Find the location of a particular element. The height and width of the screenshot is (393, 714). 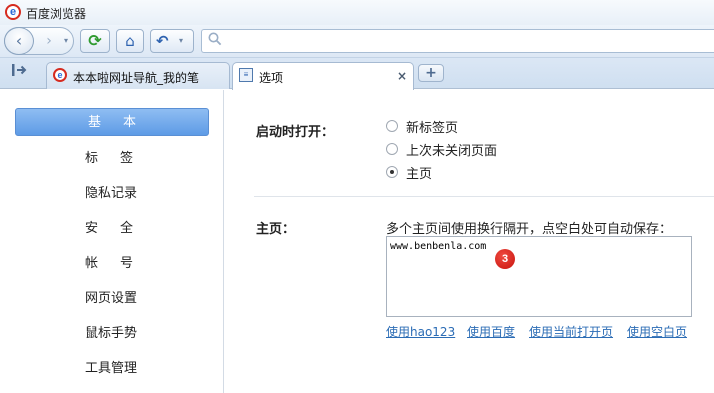

use-blank-page-link: 使用空白页 is located at coordinates (657, 331).